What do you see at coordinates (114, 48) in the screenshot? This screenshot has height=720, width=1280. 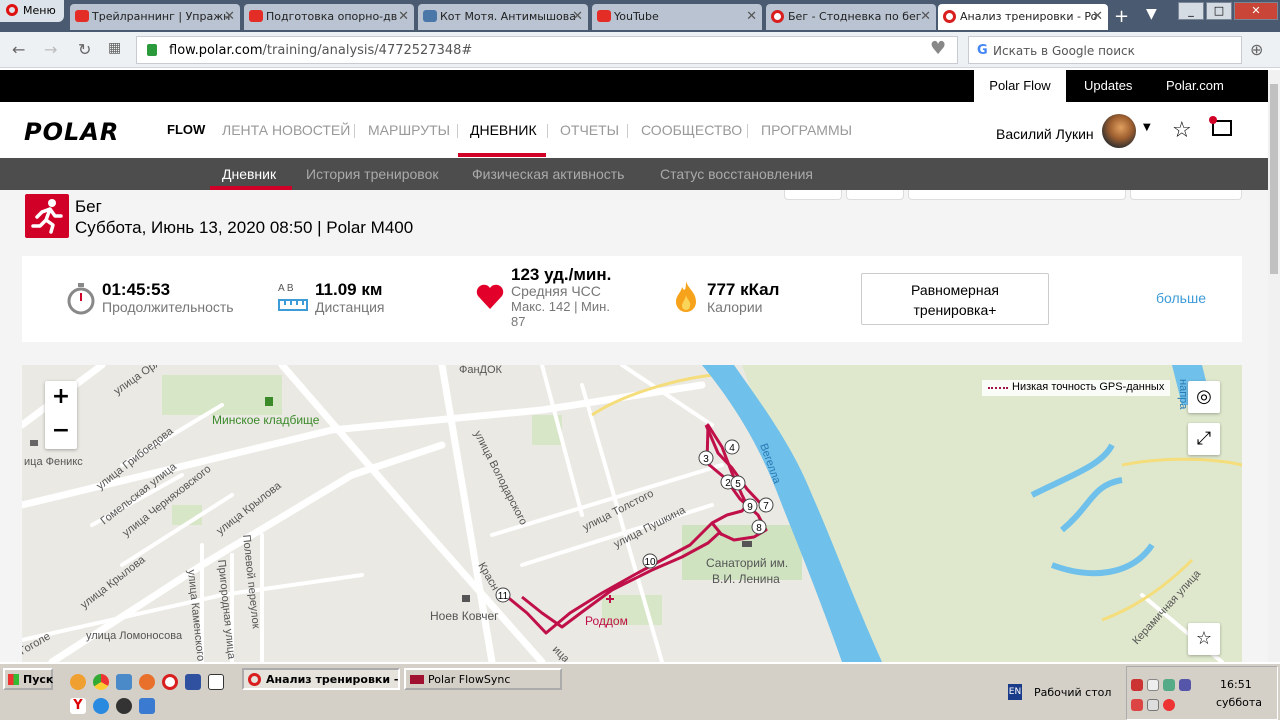 I see `speed-dial-icon: ▦` at bounding box center [114, 48].